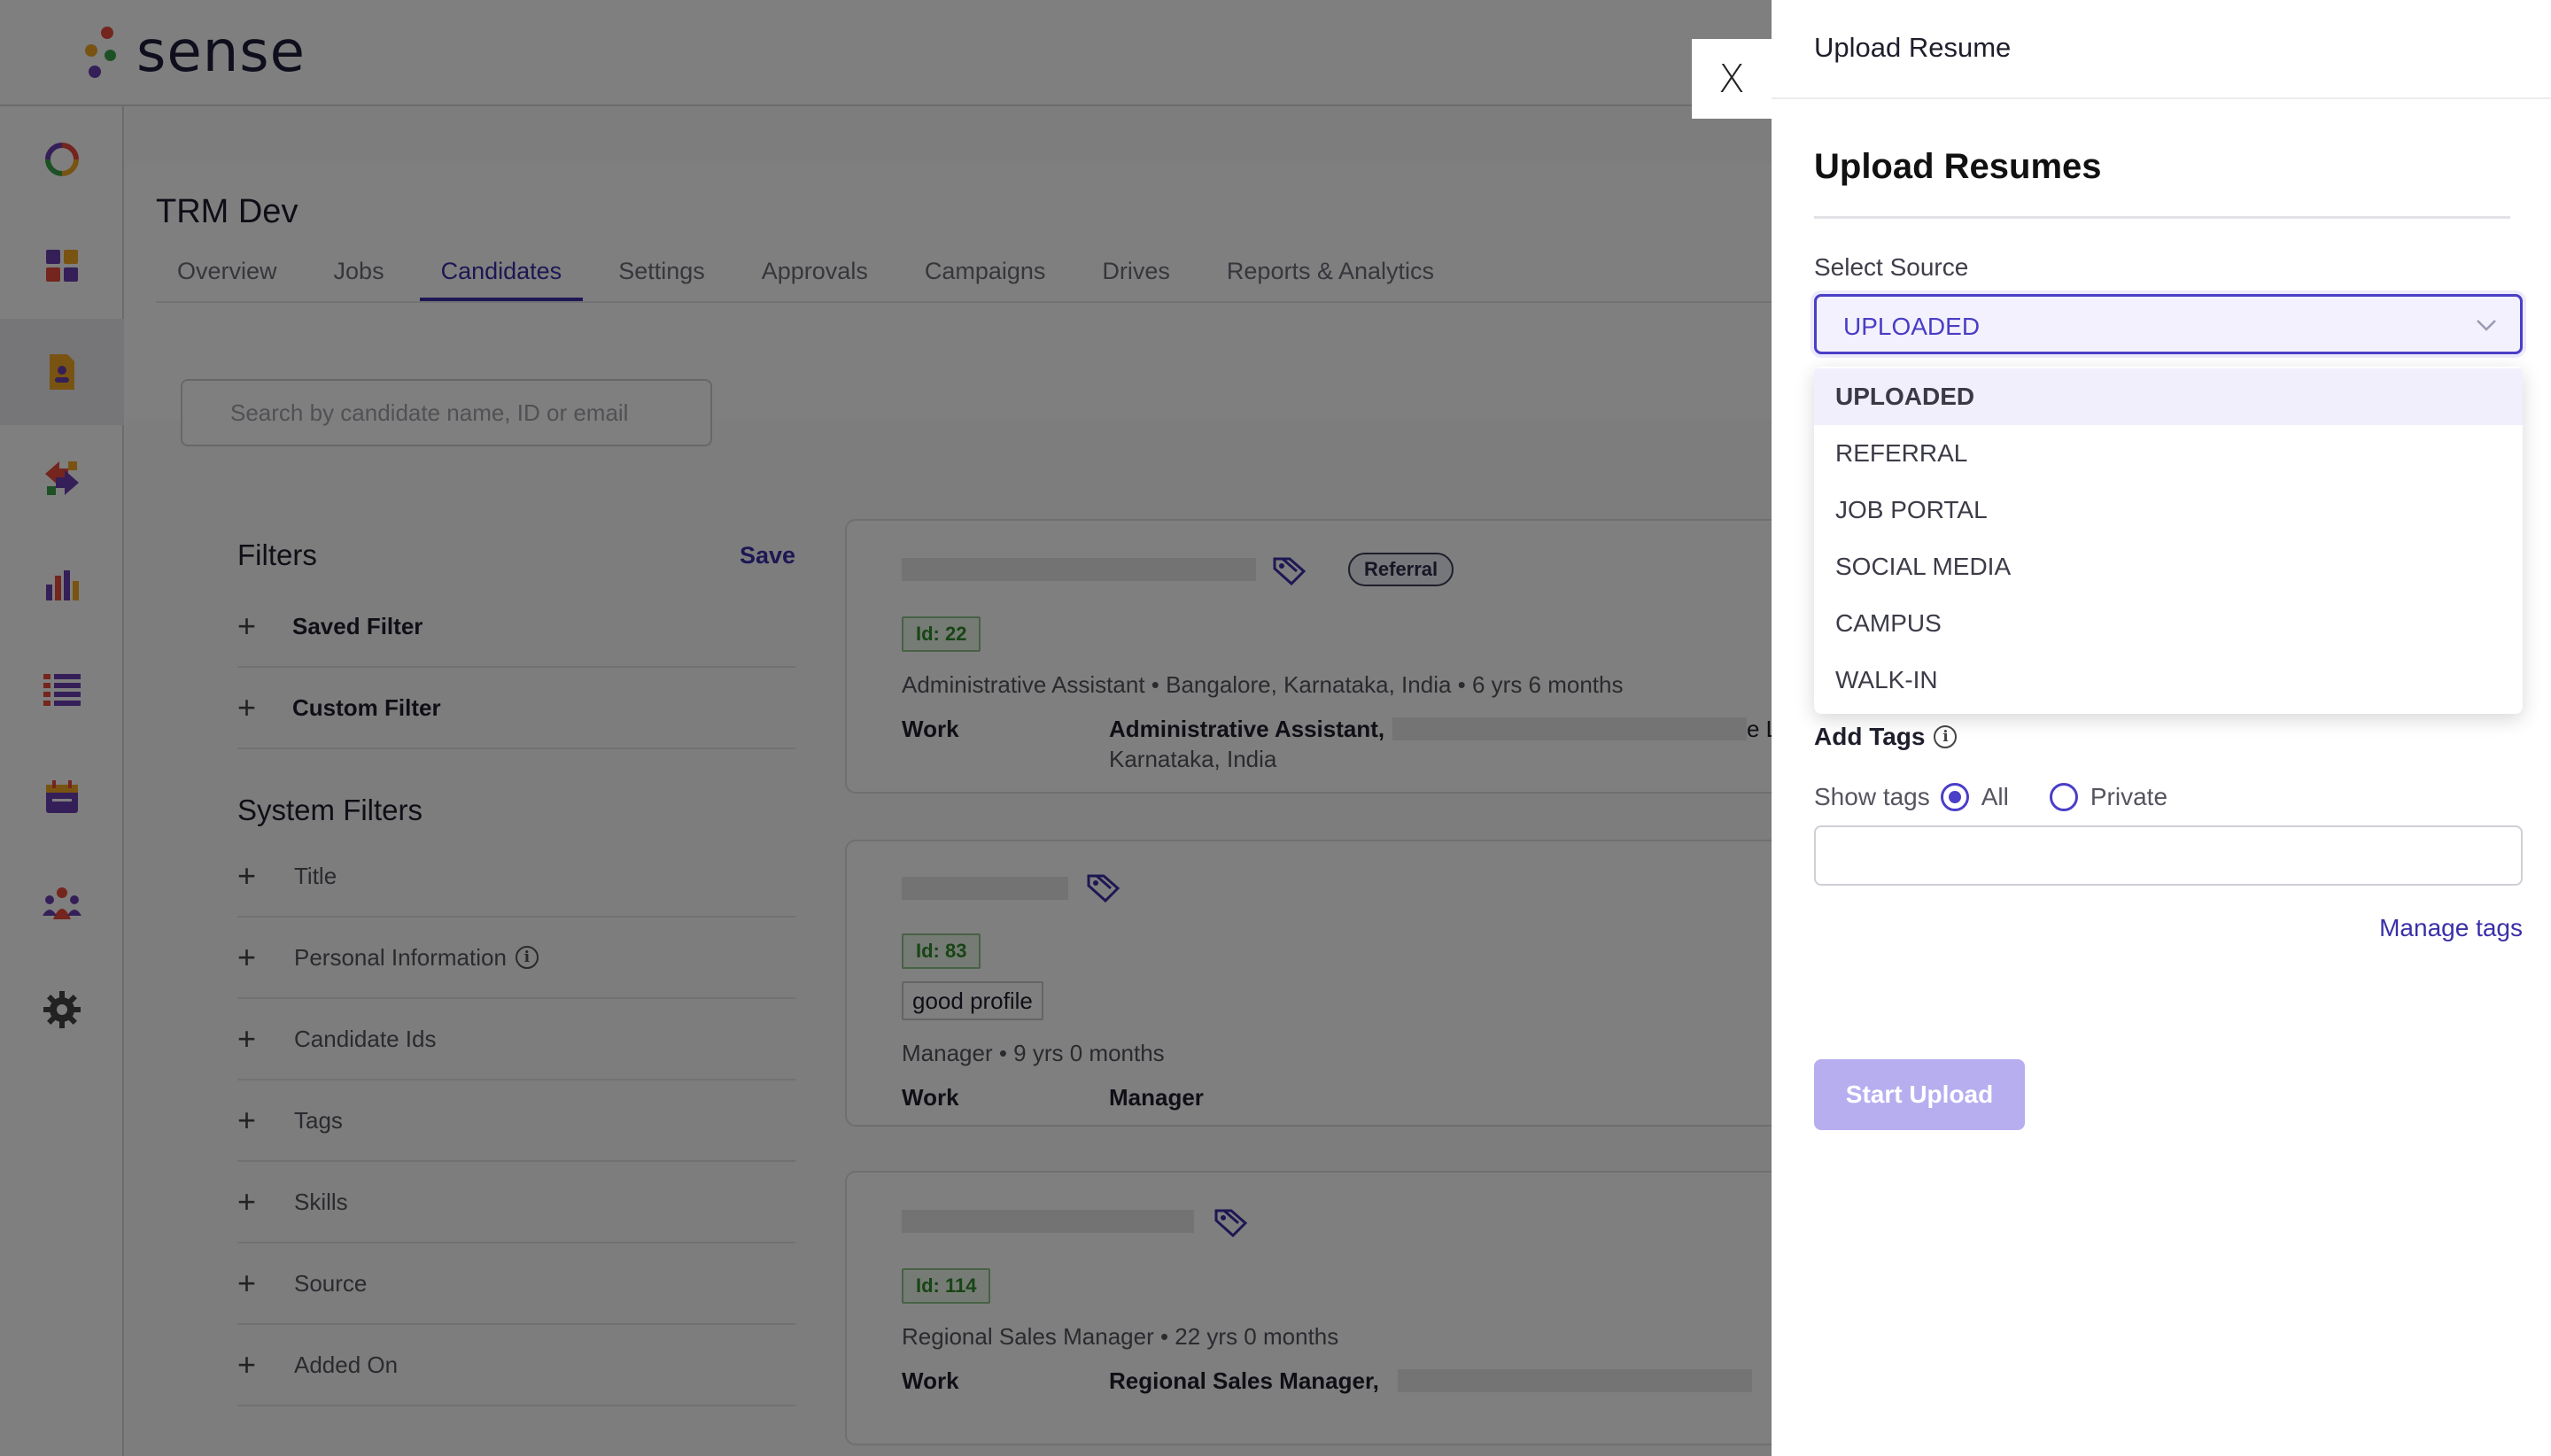  What do you see at coordinates (1946, 736) in the screenshot?
I see `info-icon: i` at bounding box center [1946, 736].